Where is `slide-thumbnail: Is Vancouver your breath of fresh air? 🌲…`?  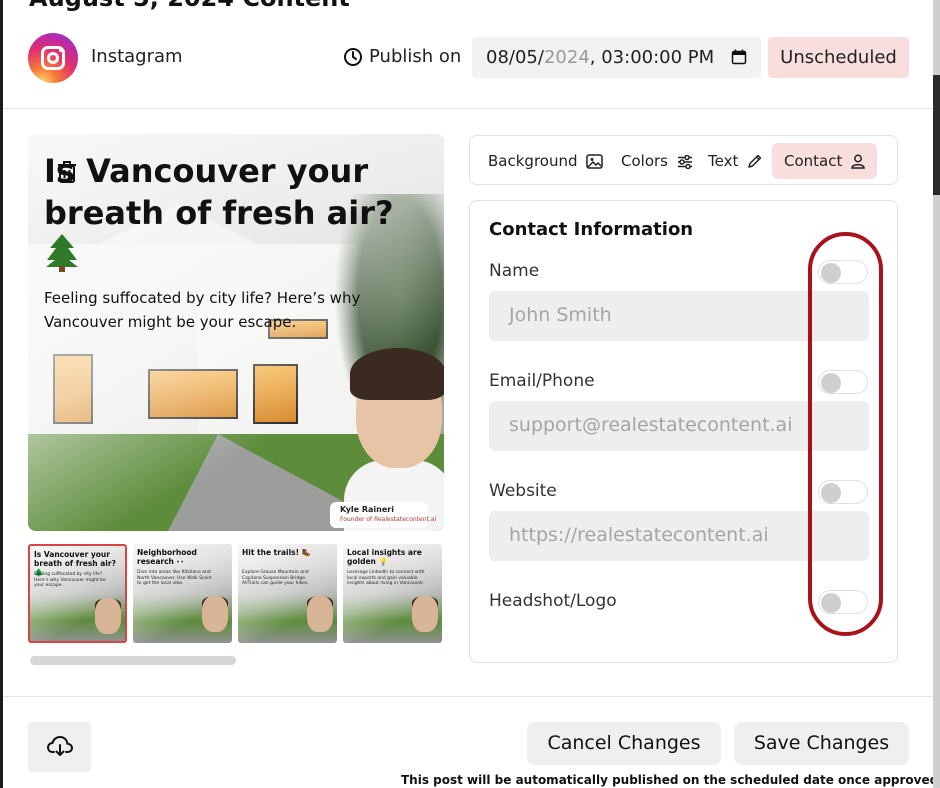 slide-thumbnail: Is Vancouver your breath of fresh air? 🌲… is located at coordinates (77, 593).